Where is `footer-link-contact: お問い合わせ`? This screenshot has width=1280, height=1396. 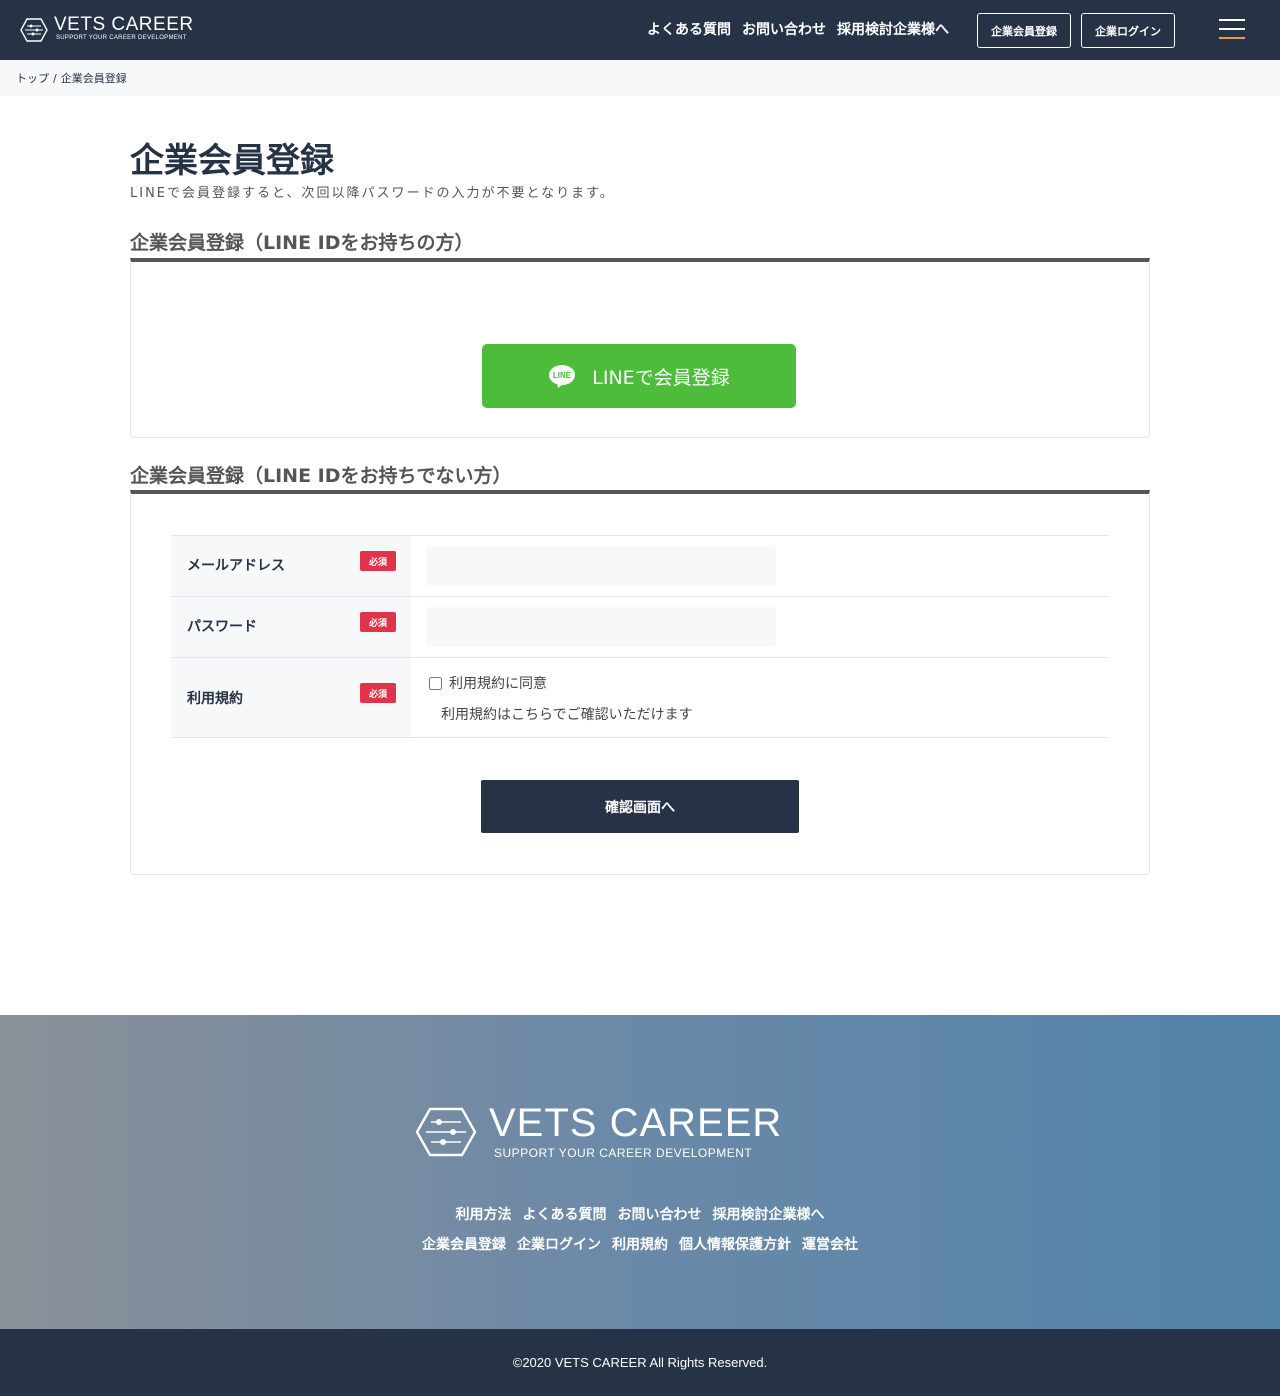
footer-link-contact: お問い合わせ is located at coordinates (660, 1214).